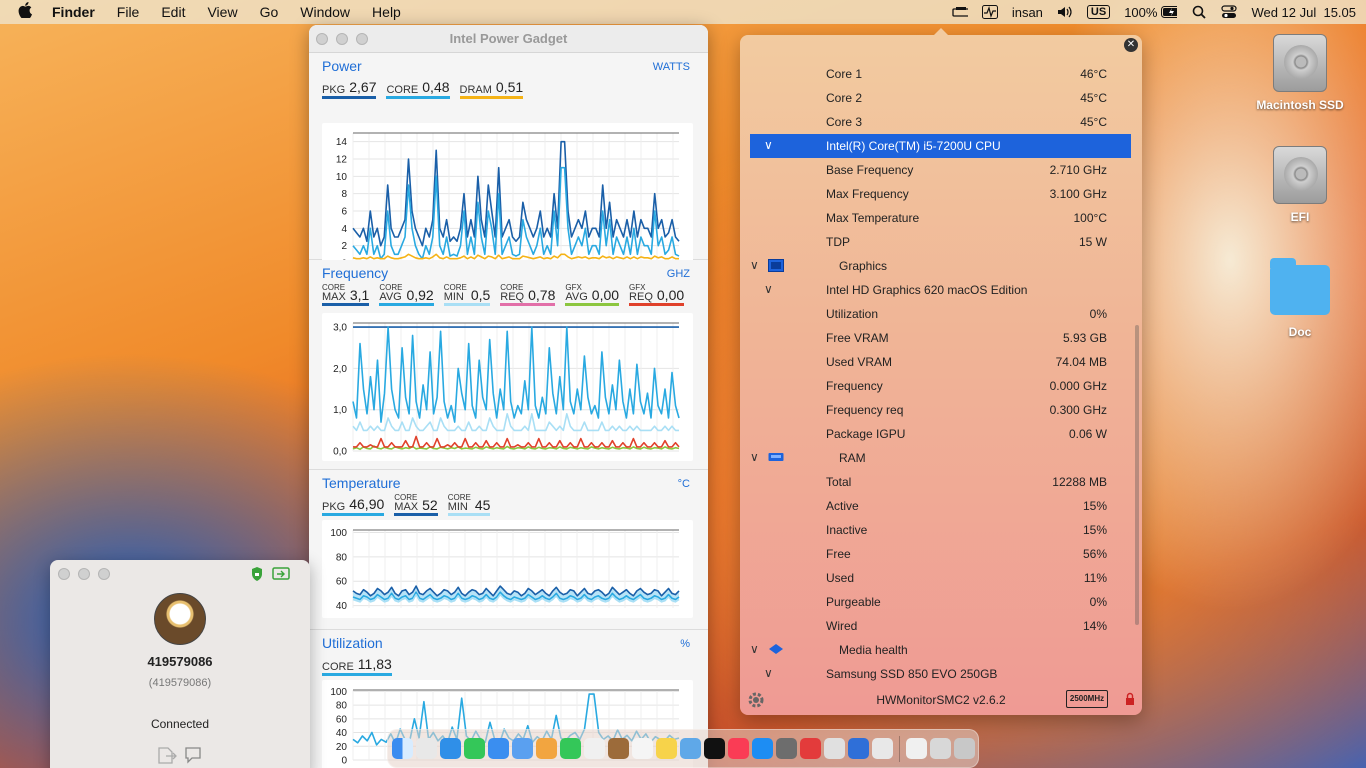 This screenshot has height=768, width=1366. Describe the element at coordinates (940, 74) in the screenshot. I see `sensor-row: Core 1 46°C` at that location.